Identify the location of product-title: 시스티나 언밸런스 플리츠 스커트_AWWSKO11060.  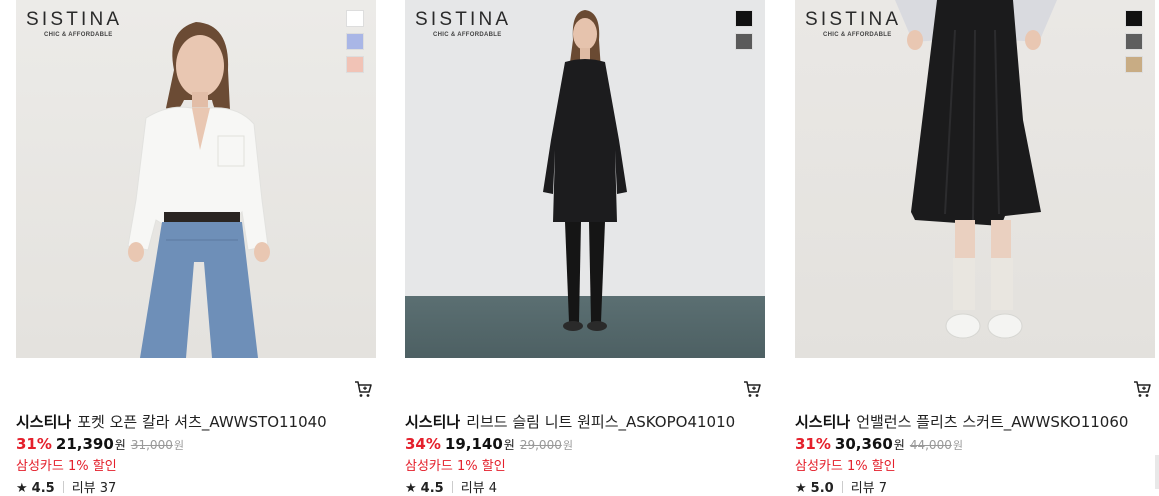
(961, 421).